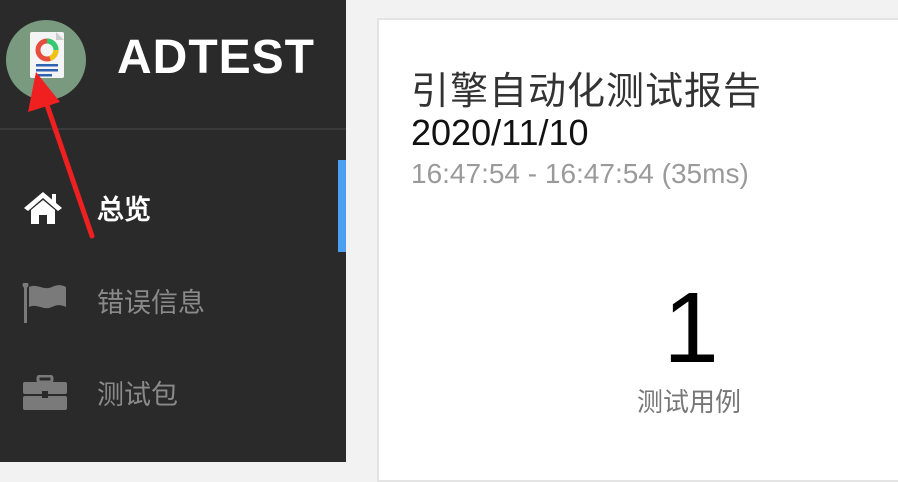 The image size is (898, 482). Describe the element at coordinates (500, 132) in the screenshot. I see `report-date: 2020/11/10` at that location.